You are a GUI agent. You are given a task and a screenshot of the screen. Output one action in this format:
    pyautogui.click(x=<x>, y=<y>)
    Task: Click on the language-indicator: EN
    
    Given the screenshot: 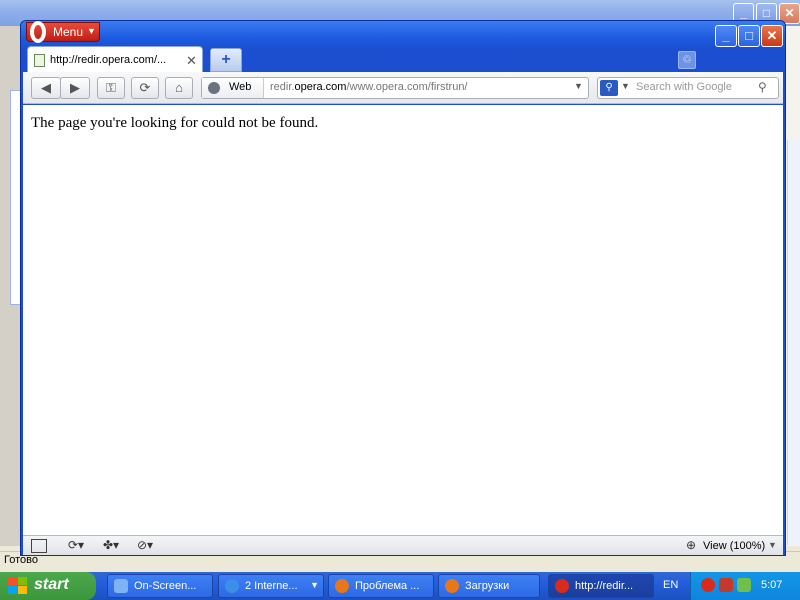 What is the action you would take?
    pyautogui.click(x=670, y=585)
    